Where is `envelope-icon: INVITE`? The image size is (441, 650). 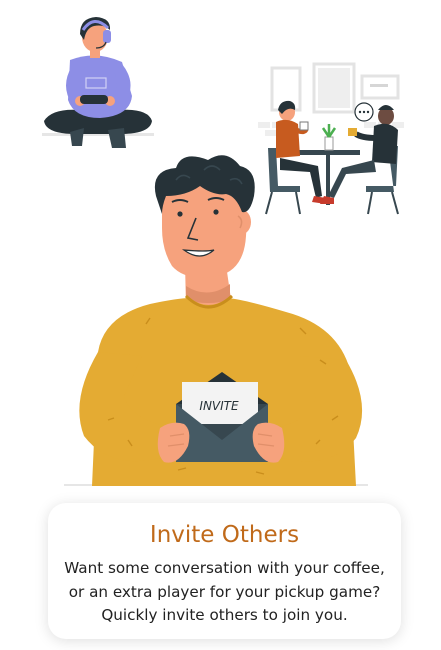 envelope-icon: INVITE is located at coordinates (222, 417).